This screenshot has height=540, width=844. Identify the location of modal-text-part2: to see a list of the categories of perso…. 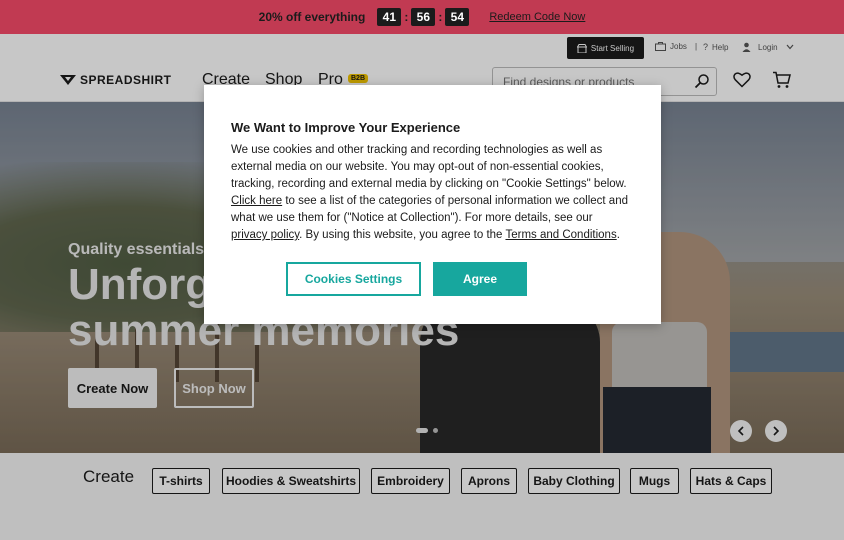
(429, 209).